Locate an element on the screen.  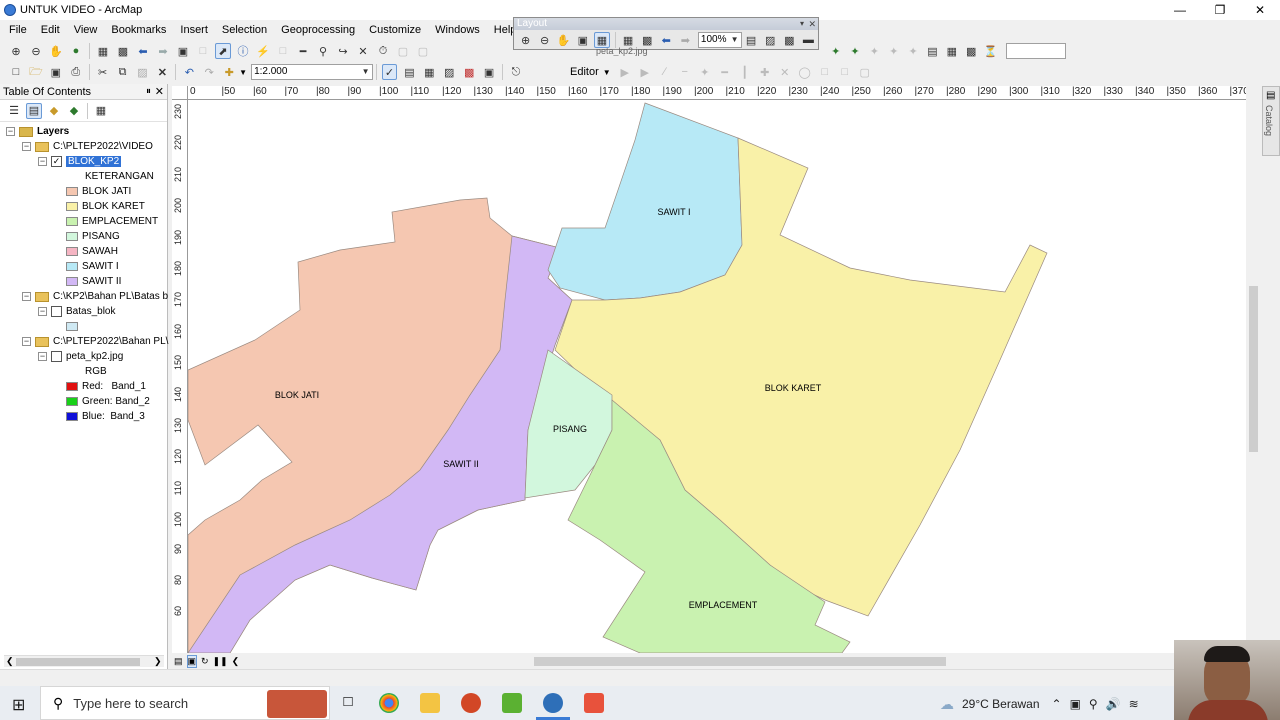
forward-extent-icon: ➡ is located at coordinates (163, 51).